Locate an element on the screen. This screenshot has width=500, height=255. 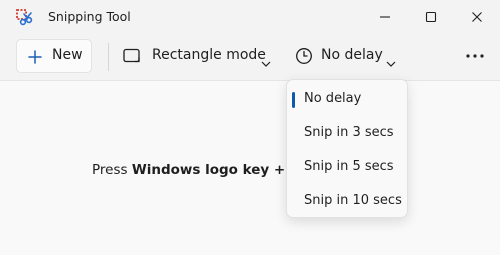
selected-indicator is located at coordinates (293, 100).